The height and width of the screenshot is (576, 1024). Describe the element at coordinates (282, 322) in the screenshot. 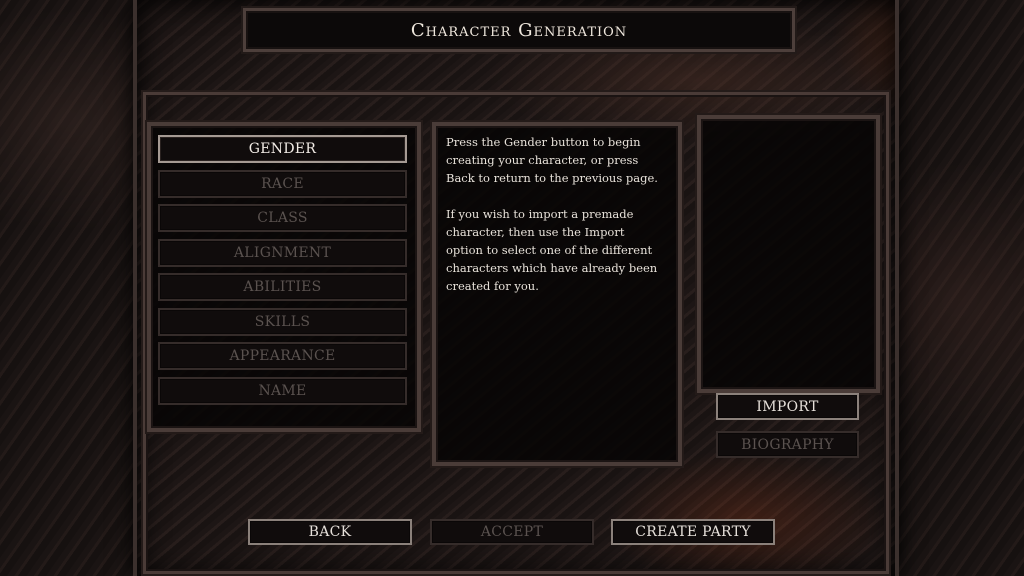

I see `skills-button: SKILLS` at that location.